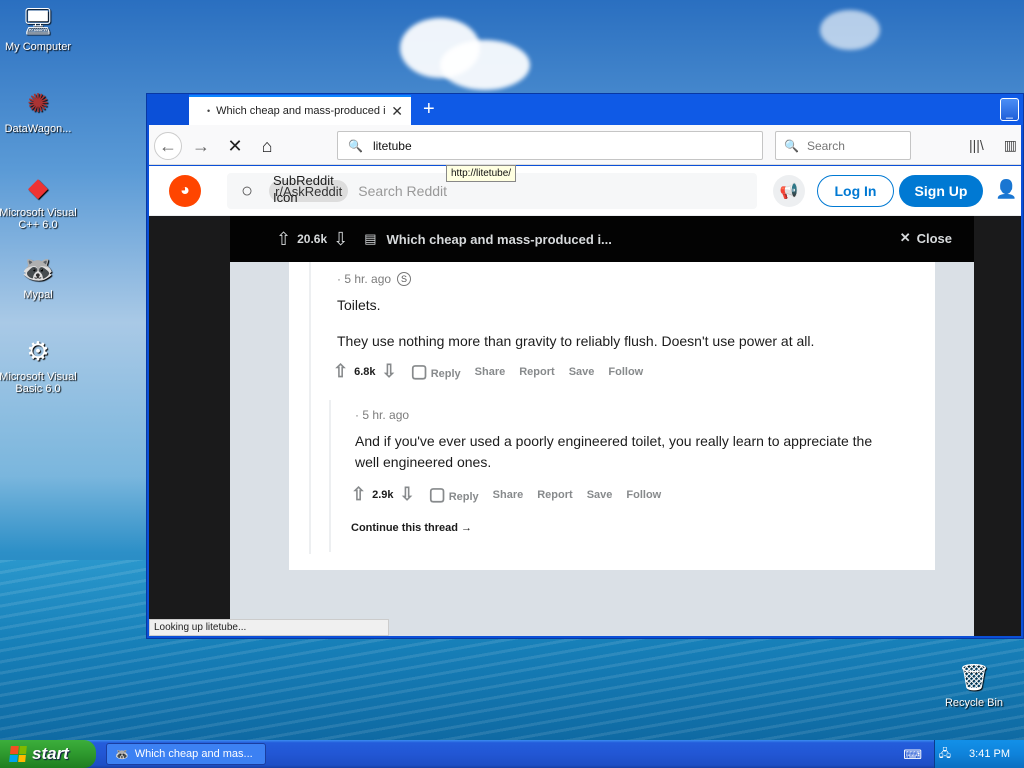 This screenshot has width=1024, height=768. Describe the element at coordinates (18, 754) in the screenshot. I see `windows-flag-icon` at that location.